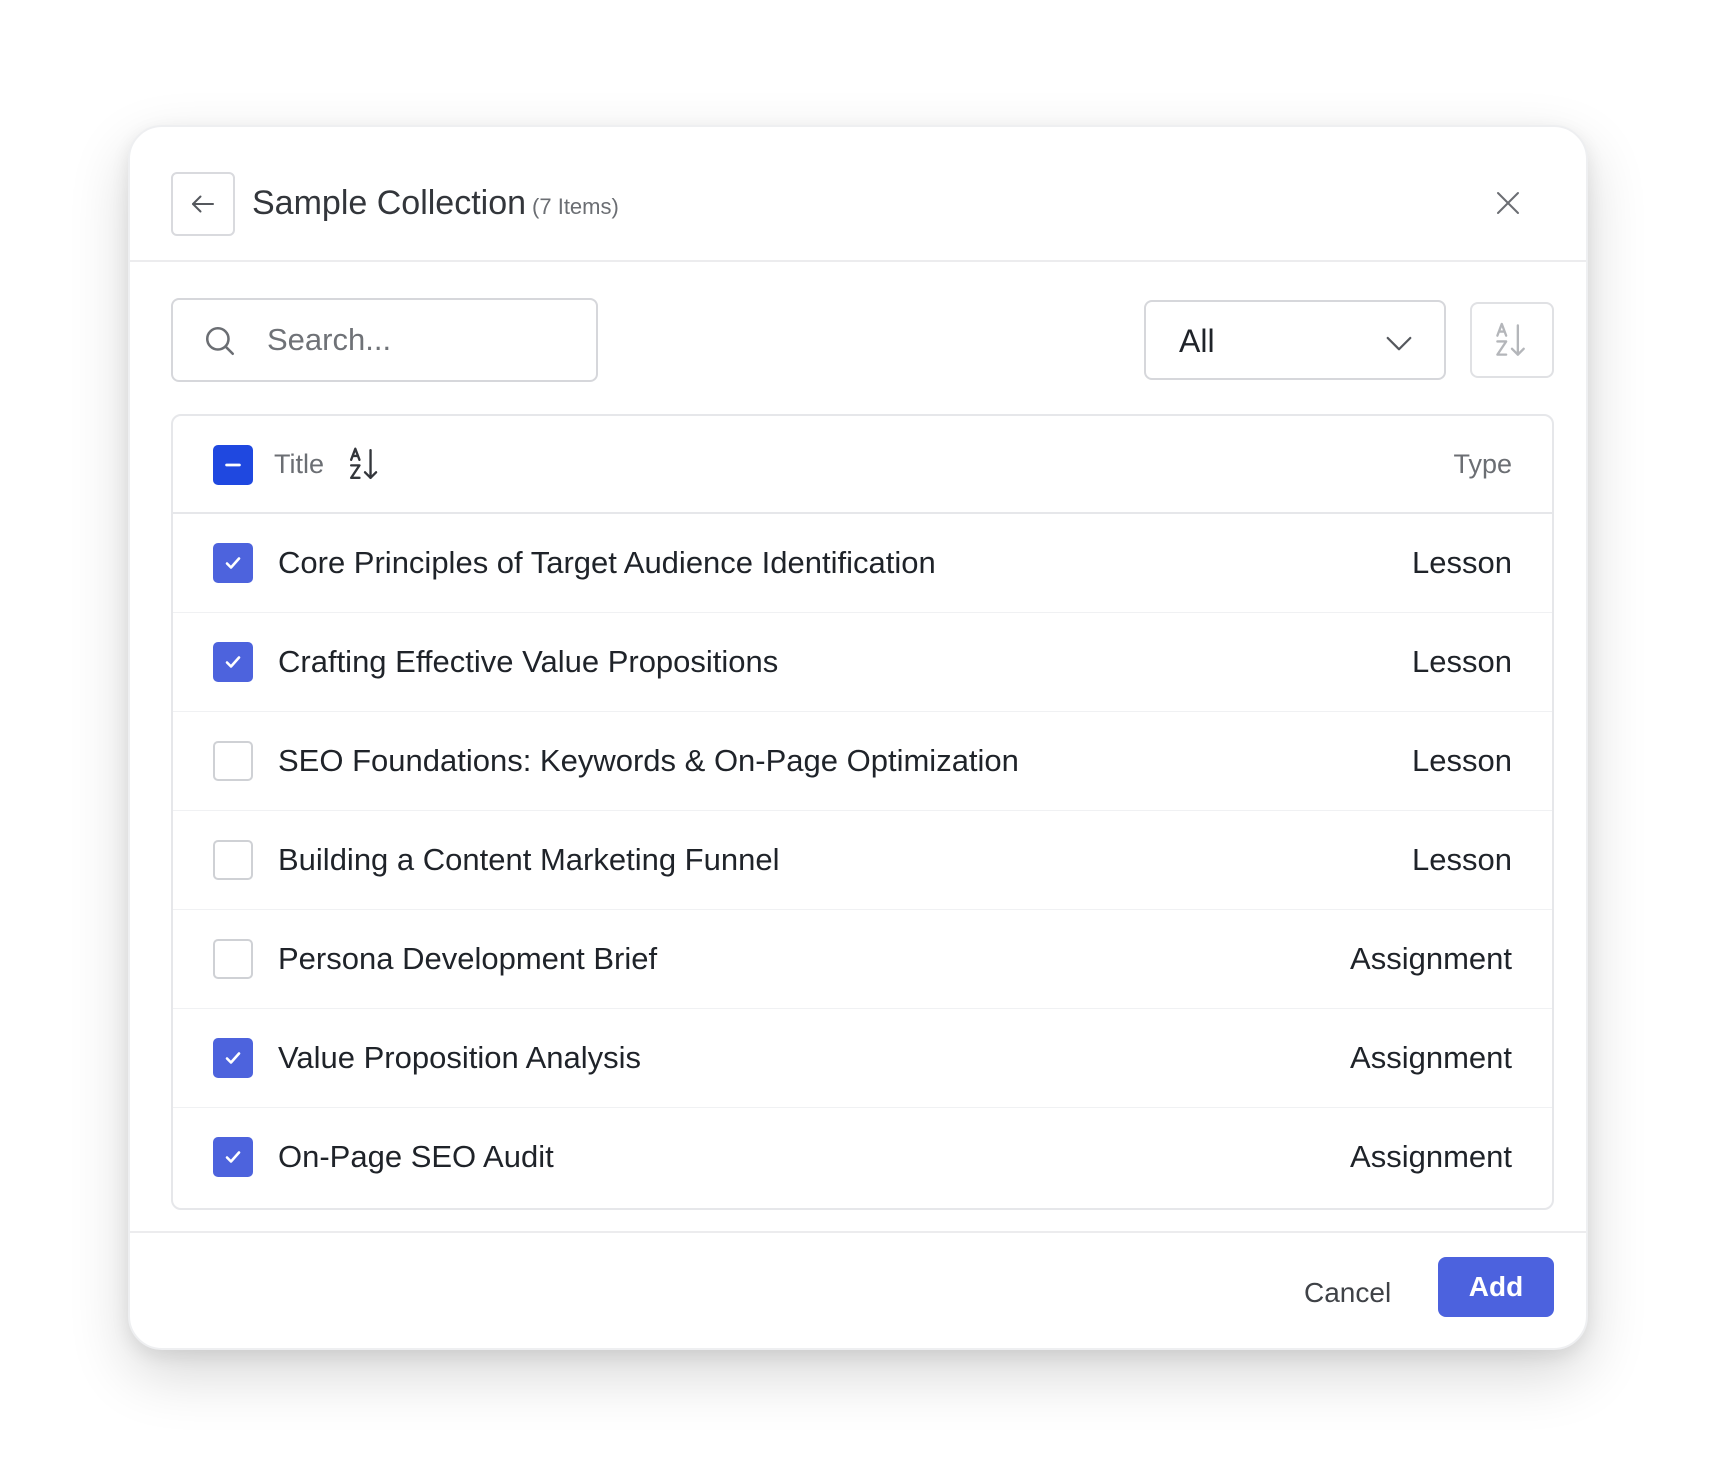 Image resolution: width=1710 pixels, height=1466 pixels. What do you see at coordinates (528, 661) in the screenshot?
I see `row-title: Crafting Effective Value Propositions` at bounding box center [528, 661].